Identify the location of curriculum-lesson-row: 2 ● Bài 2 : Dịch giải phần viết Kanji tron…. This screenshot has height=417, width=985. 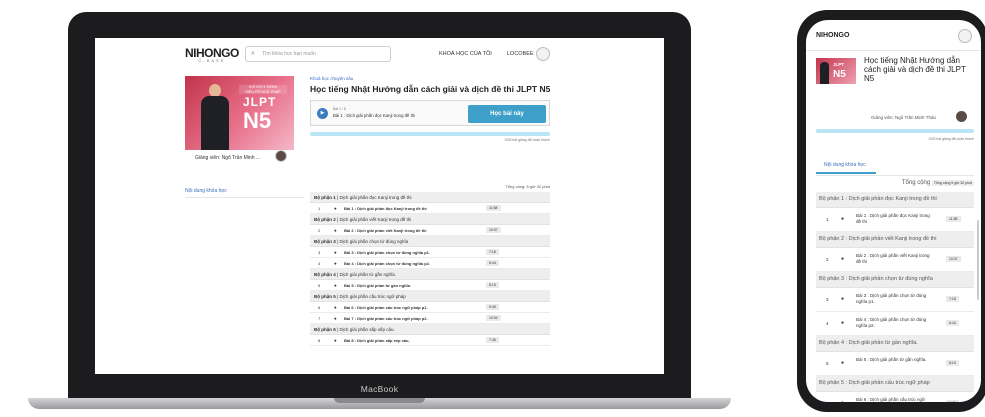
(430, 230).